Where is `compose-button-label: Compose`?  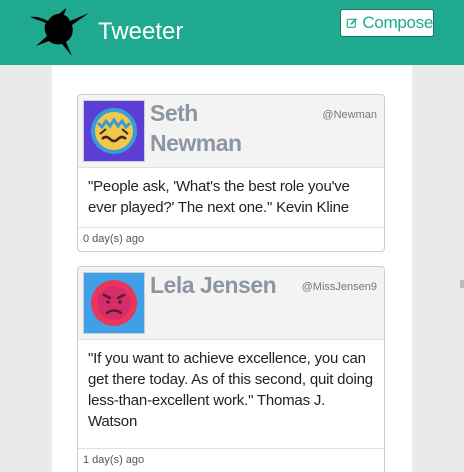 compose-button-label: Compose is located at coordinates (397, 22).